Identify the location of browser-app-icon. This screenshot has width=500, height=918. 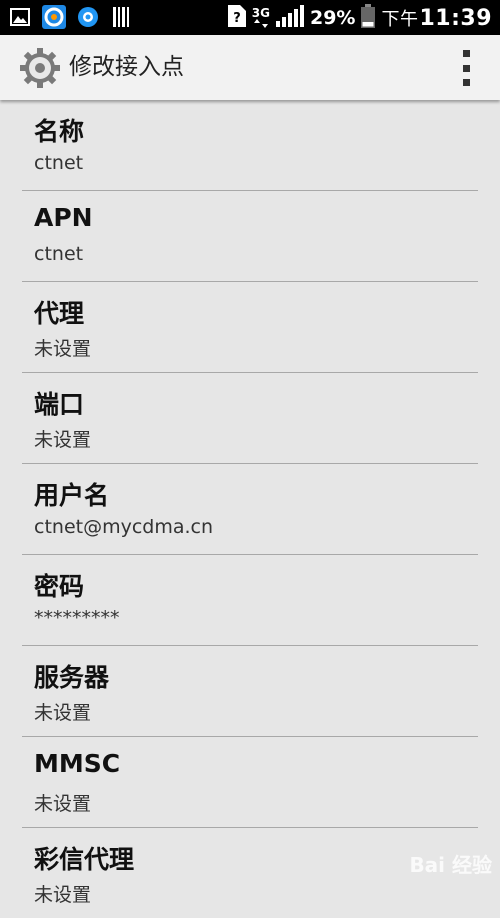
(54, 17).